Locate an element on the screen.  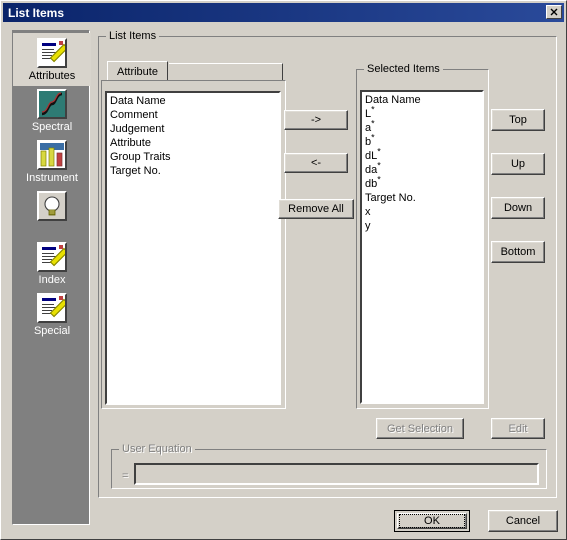
window-title: List Items is located at coordinates (36, 12).